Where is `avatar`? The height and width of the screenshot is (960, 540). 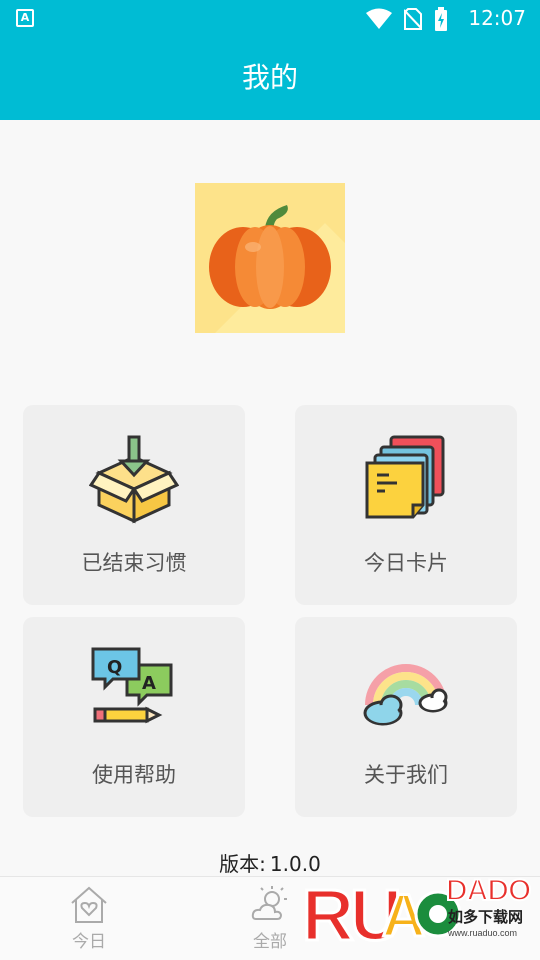
avatar is located at coordinates (270, 258).